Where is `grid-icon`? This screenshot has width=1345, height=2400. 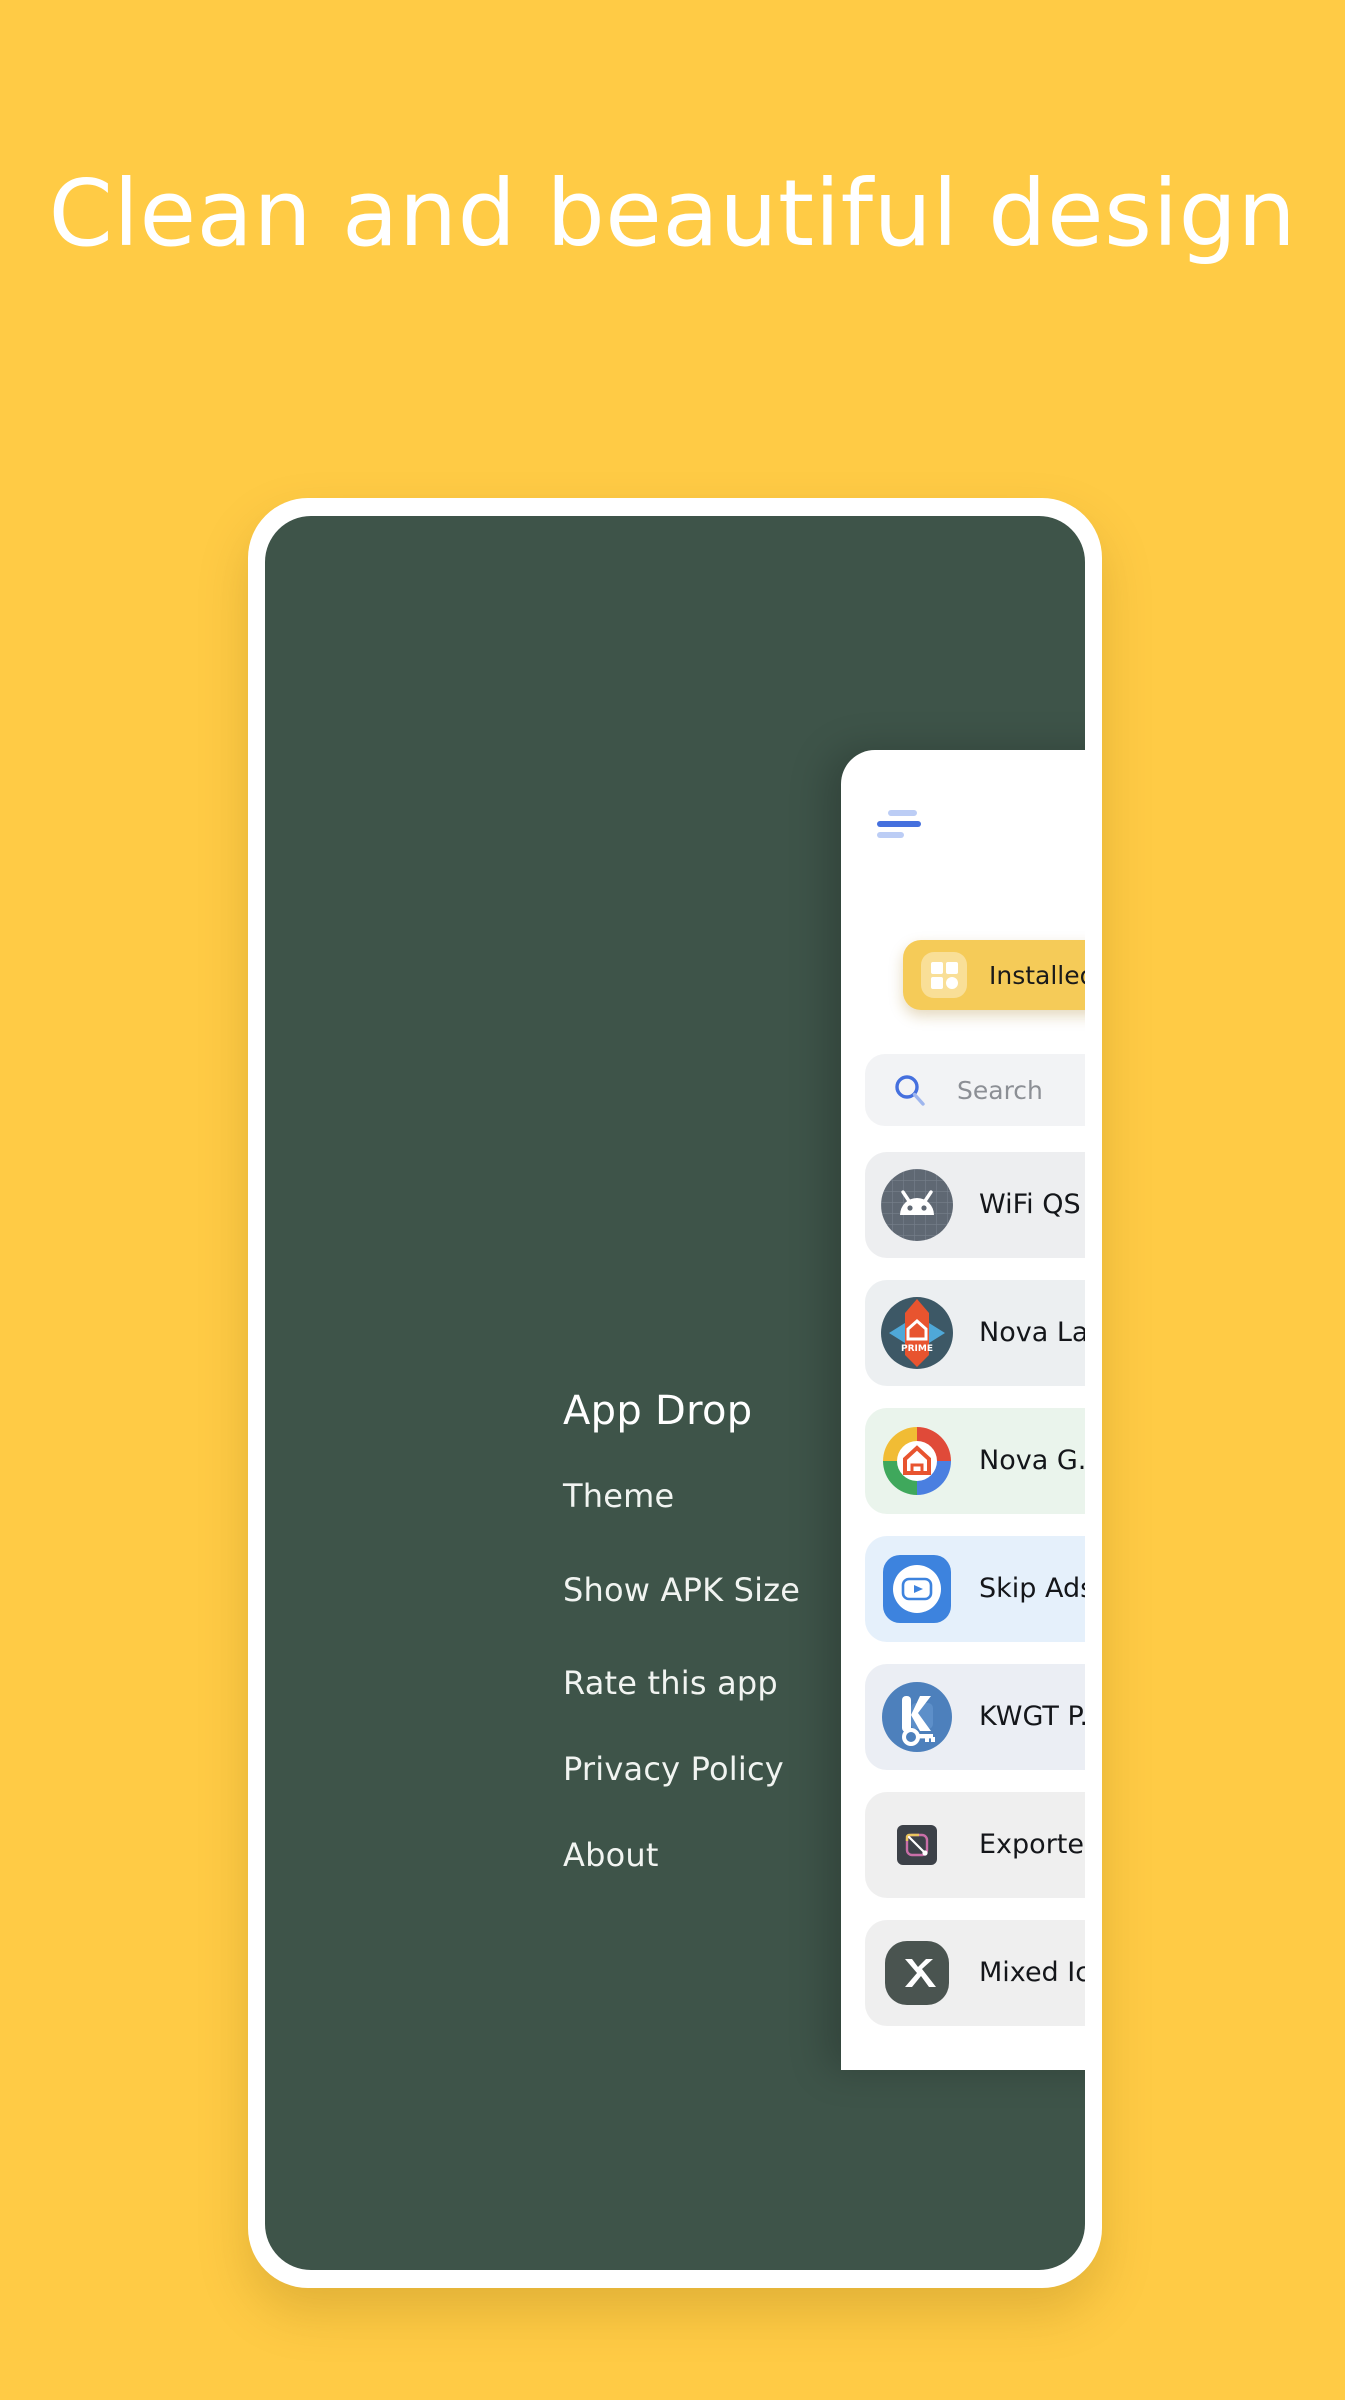 grid-icon is located at coordinates (944, 975).